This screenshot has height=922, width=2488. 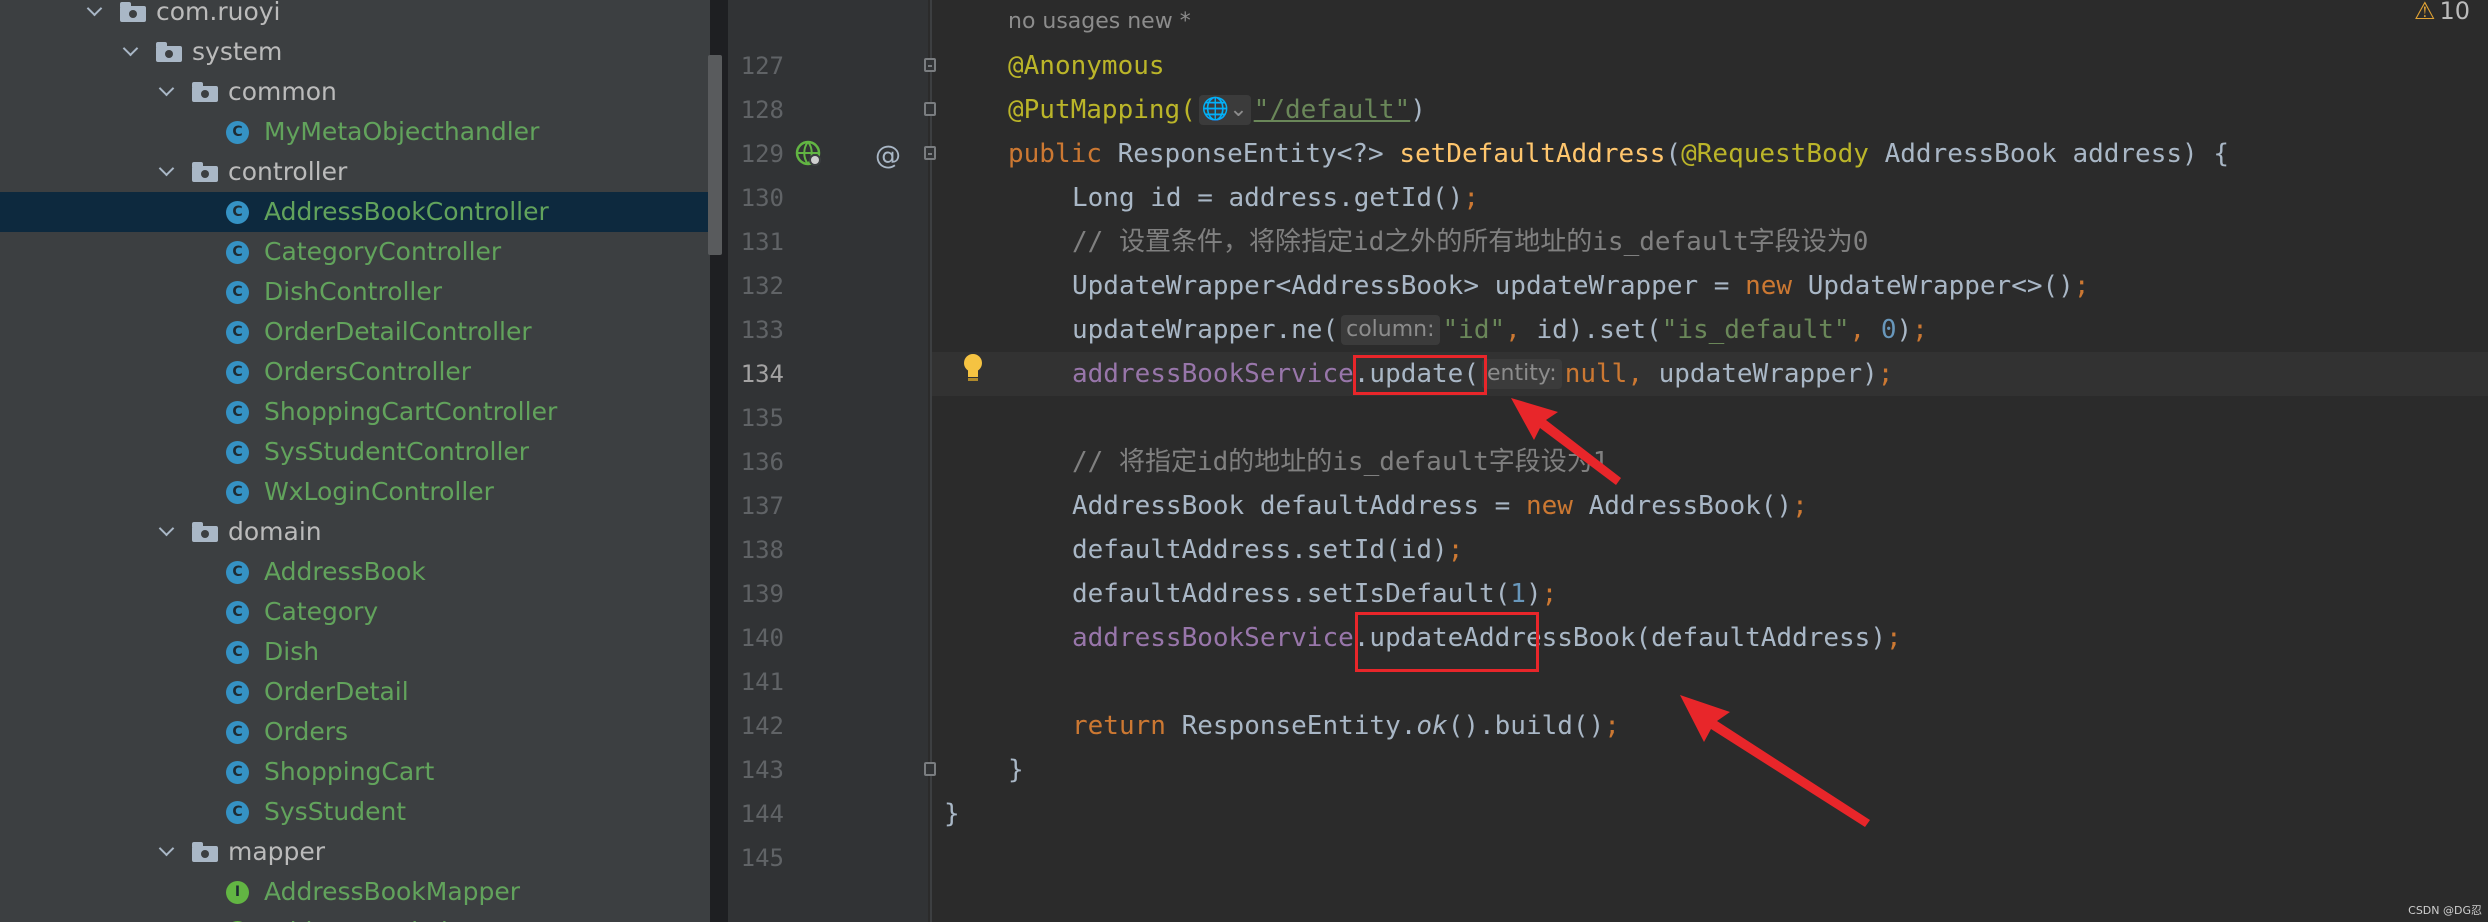 What do you see at coordinates (379, 491) in the screenshot?
I see `tree-item-label: WxLoginController` at bounding box center [379, 491].